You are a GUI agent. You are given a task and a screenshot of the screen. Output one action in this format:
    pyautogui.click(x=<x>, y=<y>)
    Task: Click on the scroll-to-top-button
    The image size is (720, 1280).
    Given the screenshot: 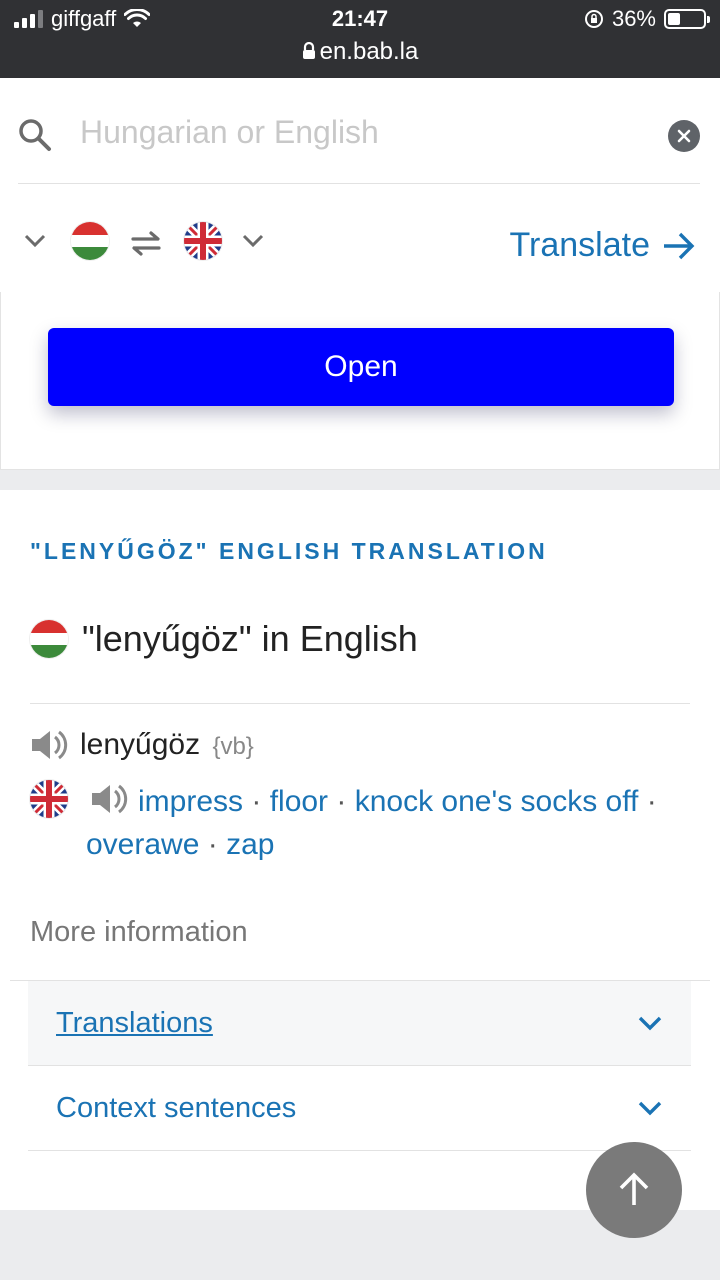 What is the action you would take?
    pyautogui.click(x=634, y=1190)
    